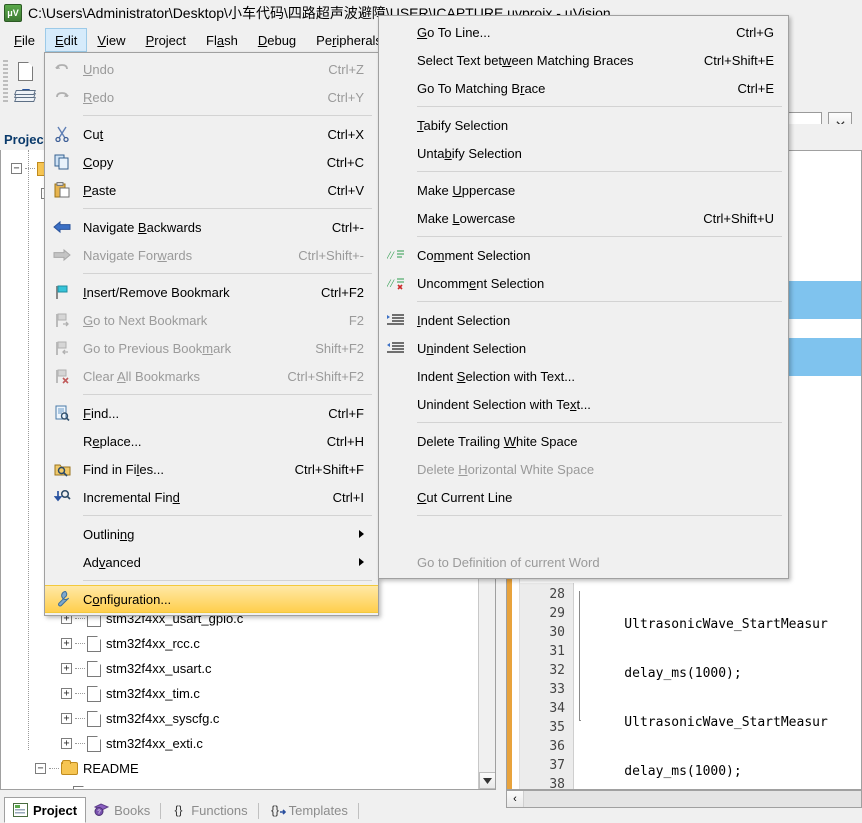  What do you see at coordinates (692, 799) in the screenshot?
I see `hscroll-track` at bounding box center [692, 799].